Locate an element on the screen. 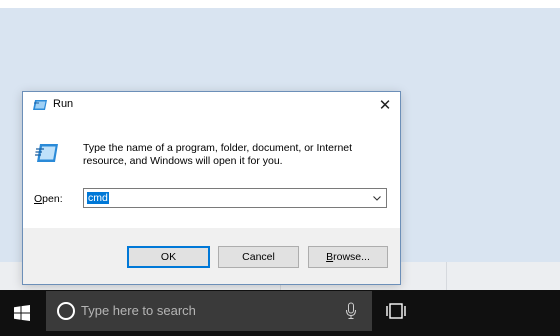 The width and height of the screenshot is (560, 336). browse-accesskey: B is located at coordinates (330, 257).